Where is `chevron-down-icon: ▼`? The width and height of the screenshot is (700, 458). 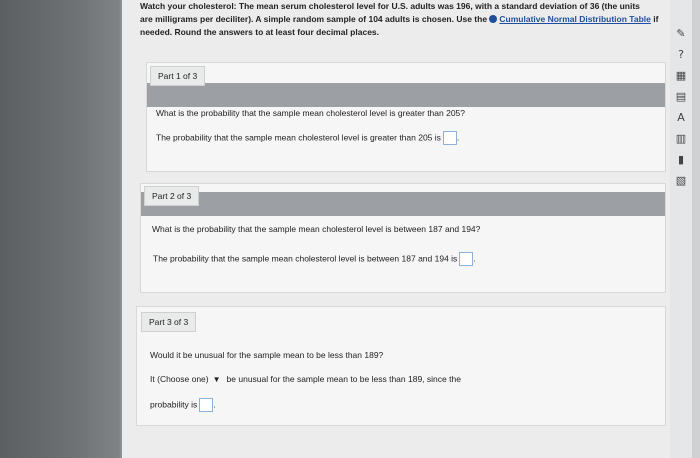 chevron-down-icon: ▼ is located at coordinates (216, 379).